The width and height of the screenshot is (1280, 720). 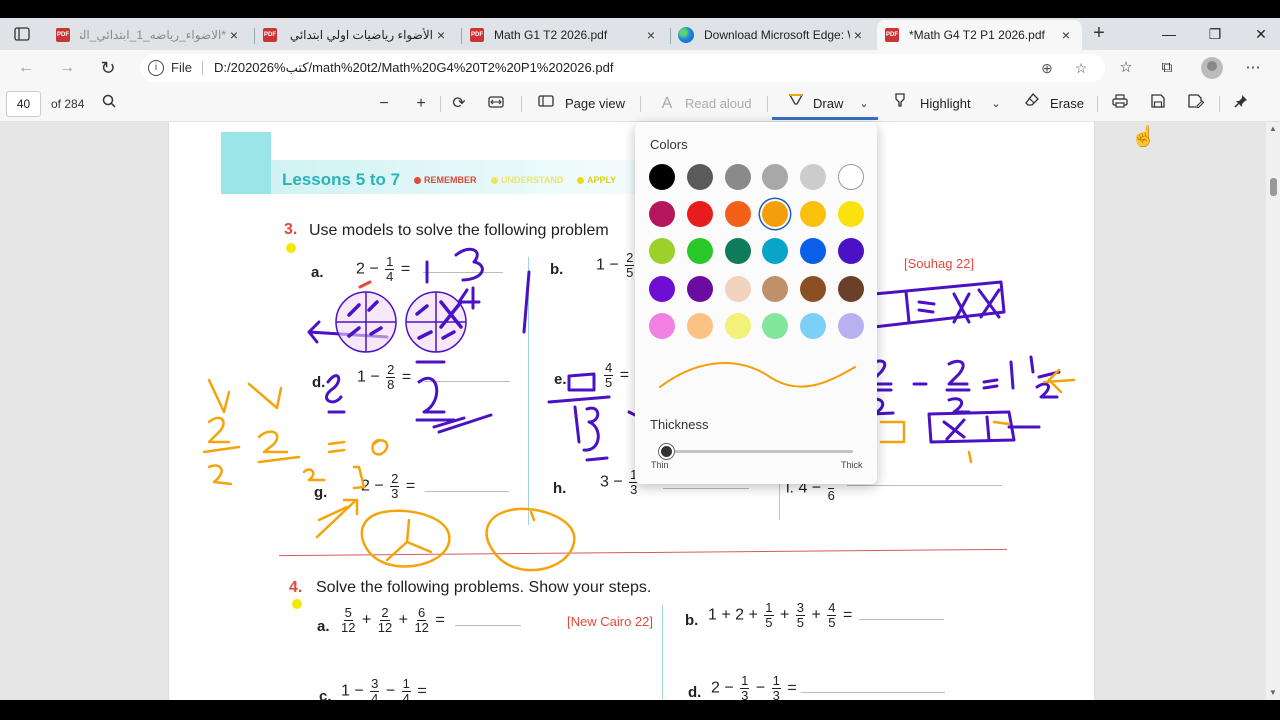 What do you see at coordinates (1032, 104) in the screenshot?
I see `eraser-icon` at bounding box center [1032, 104].